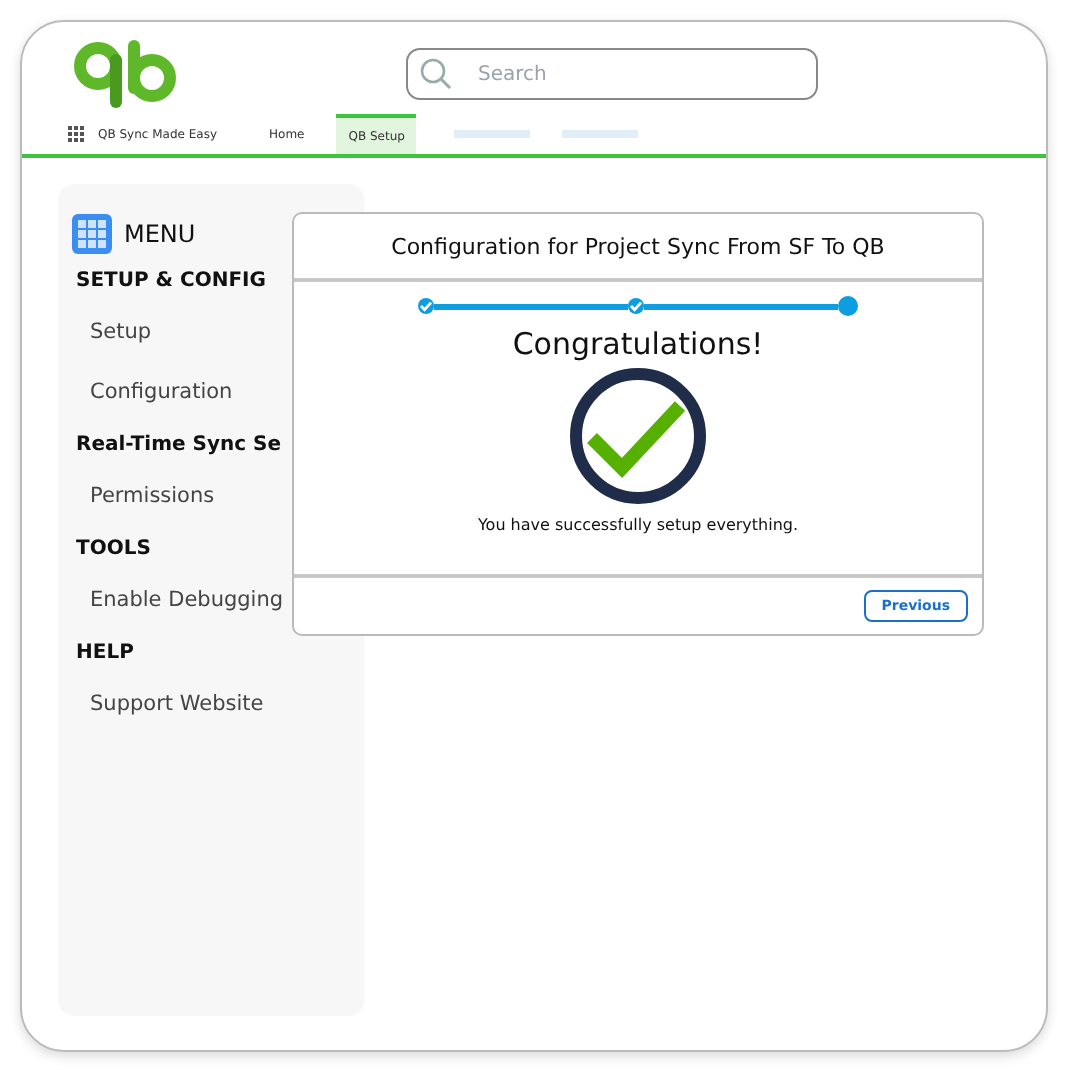 Image resolution: width=1068 pixels, height=1070 pixels. What do you see at coordinates (227, 704) in the screenshot?
I see `menu-item: Support Website` at bounding box center [227, 704].